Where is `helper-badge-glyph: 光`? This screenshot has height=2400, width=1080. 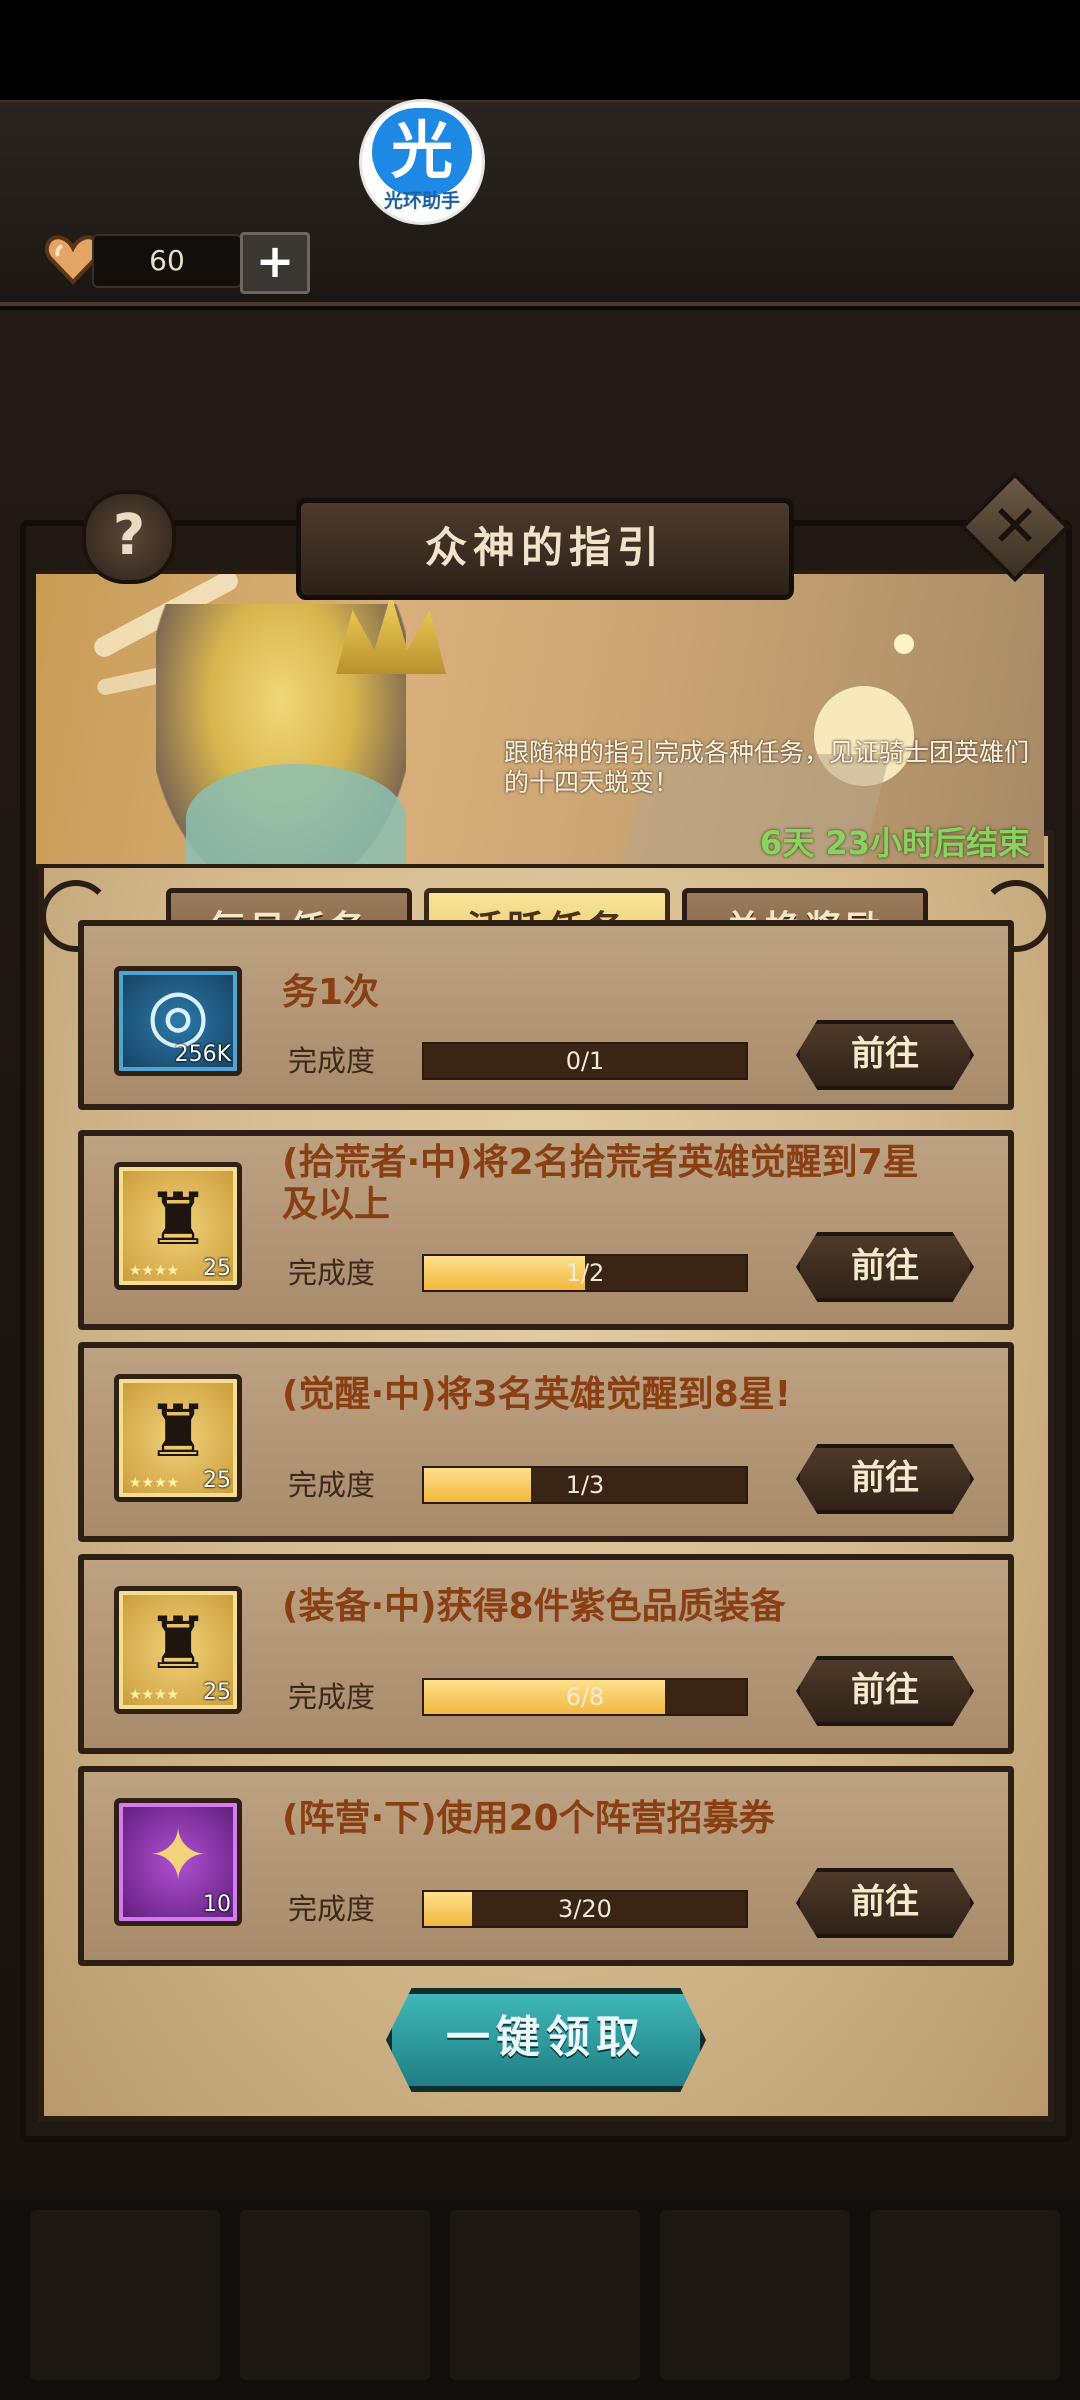
helper-badge-glyph: 光 is located at coordinates (422, 152).